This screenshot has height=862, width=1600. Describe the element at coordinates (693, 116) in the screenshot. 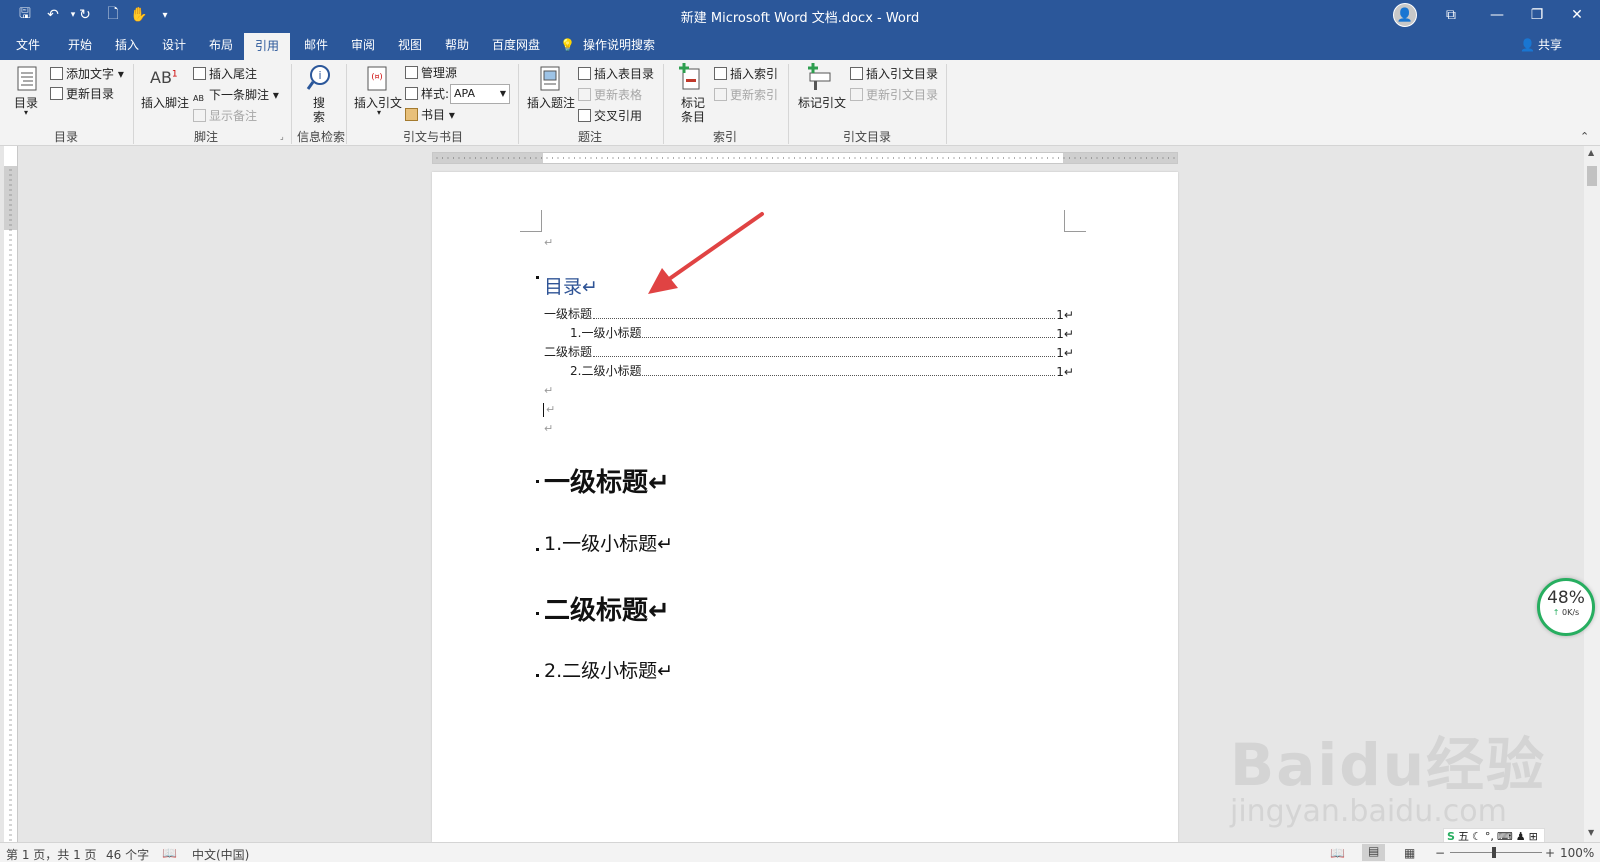

I see `mark-entry-button-line2: 条目` at that location.